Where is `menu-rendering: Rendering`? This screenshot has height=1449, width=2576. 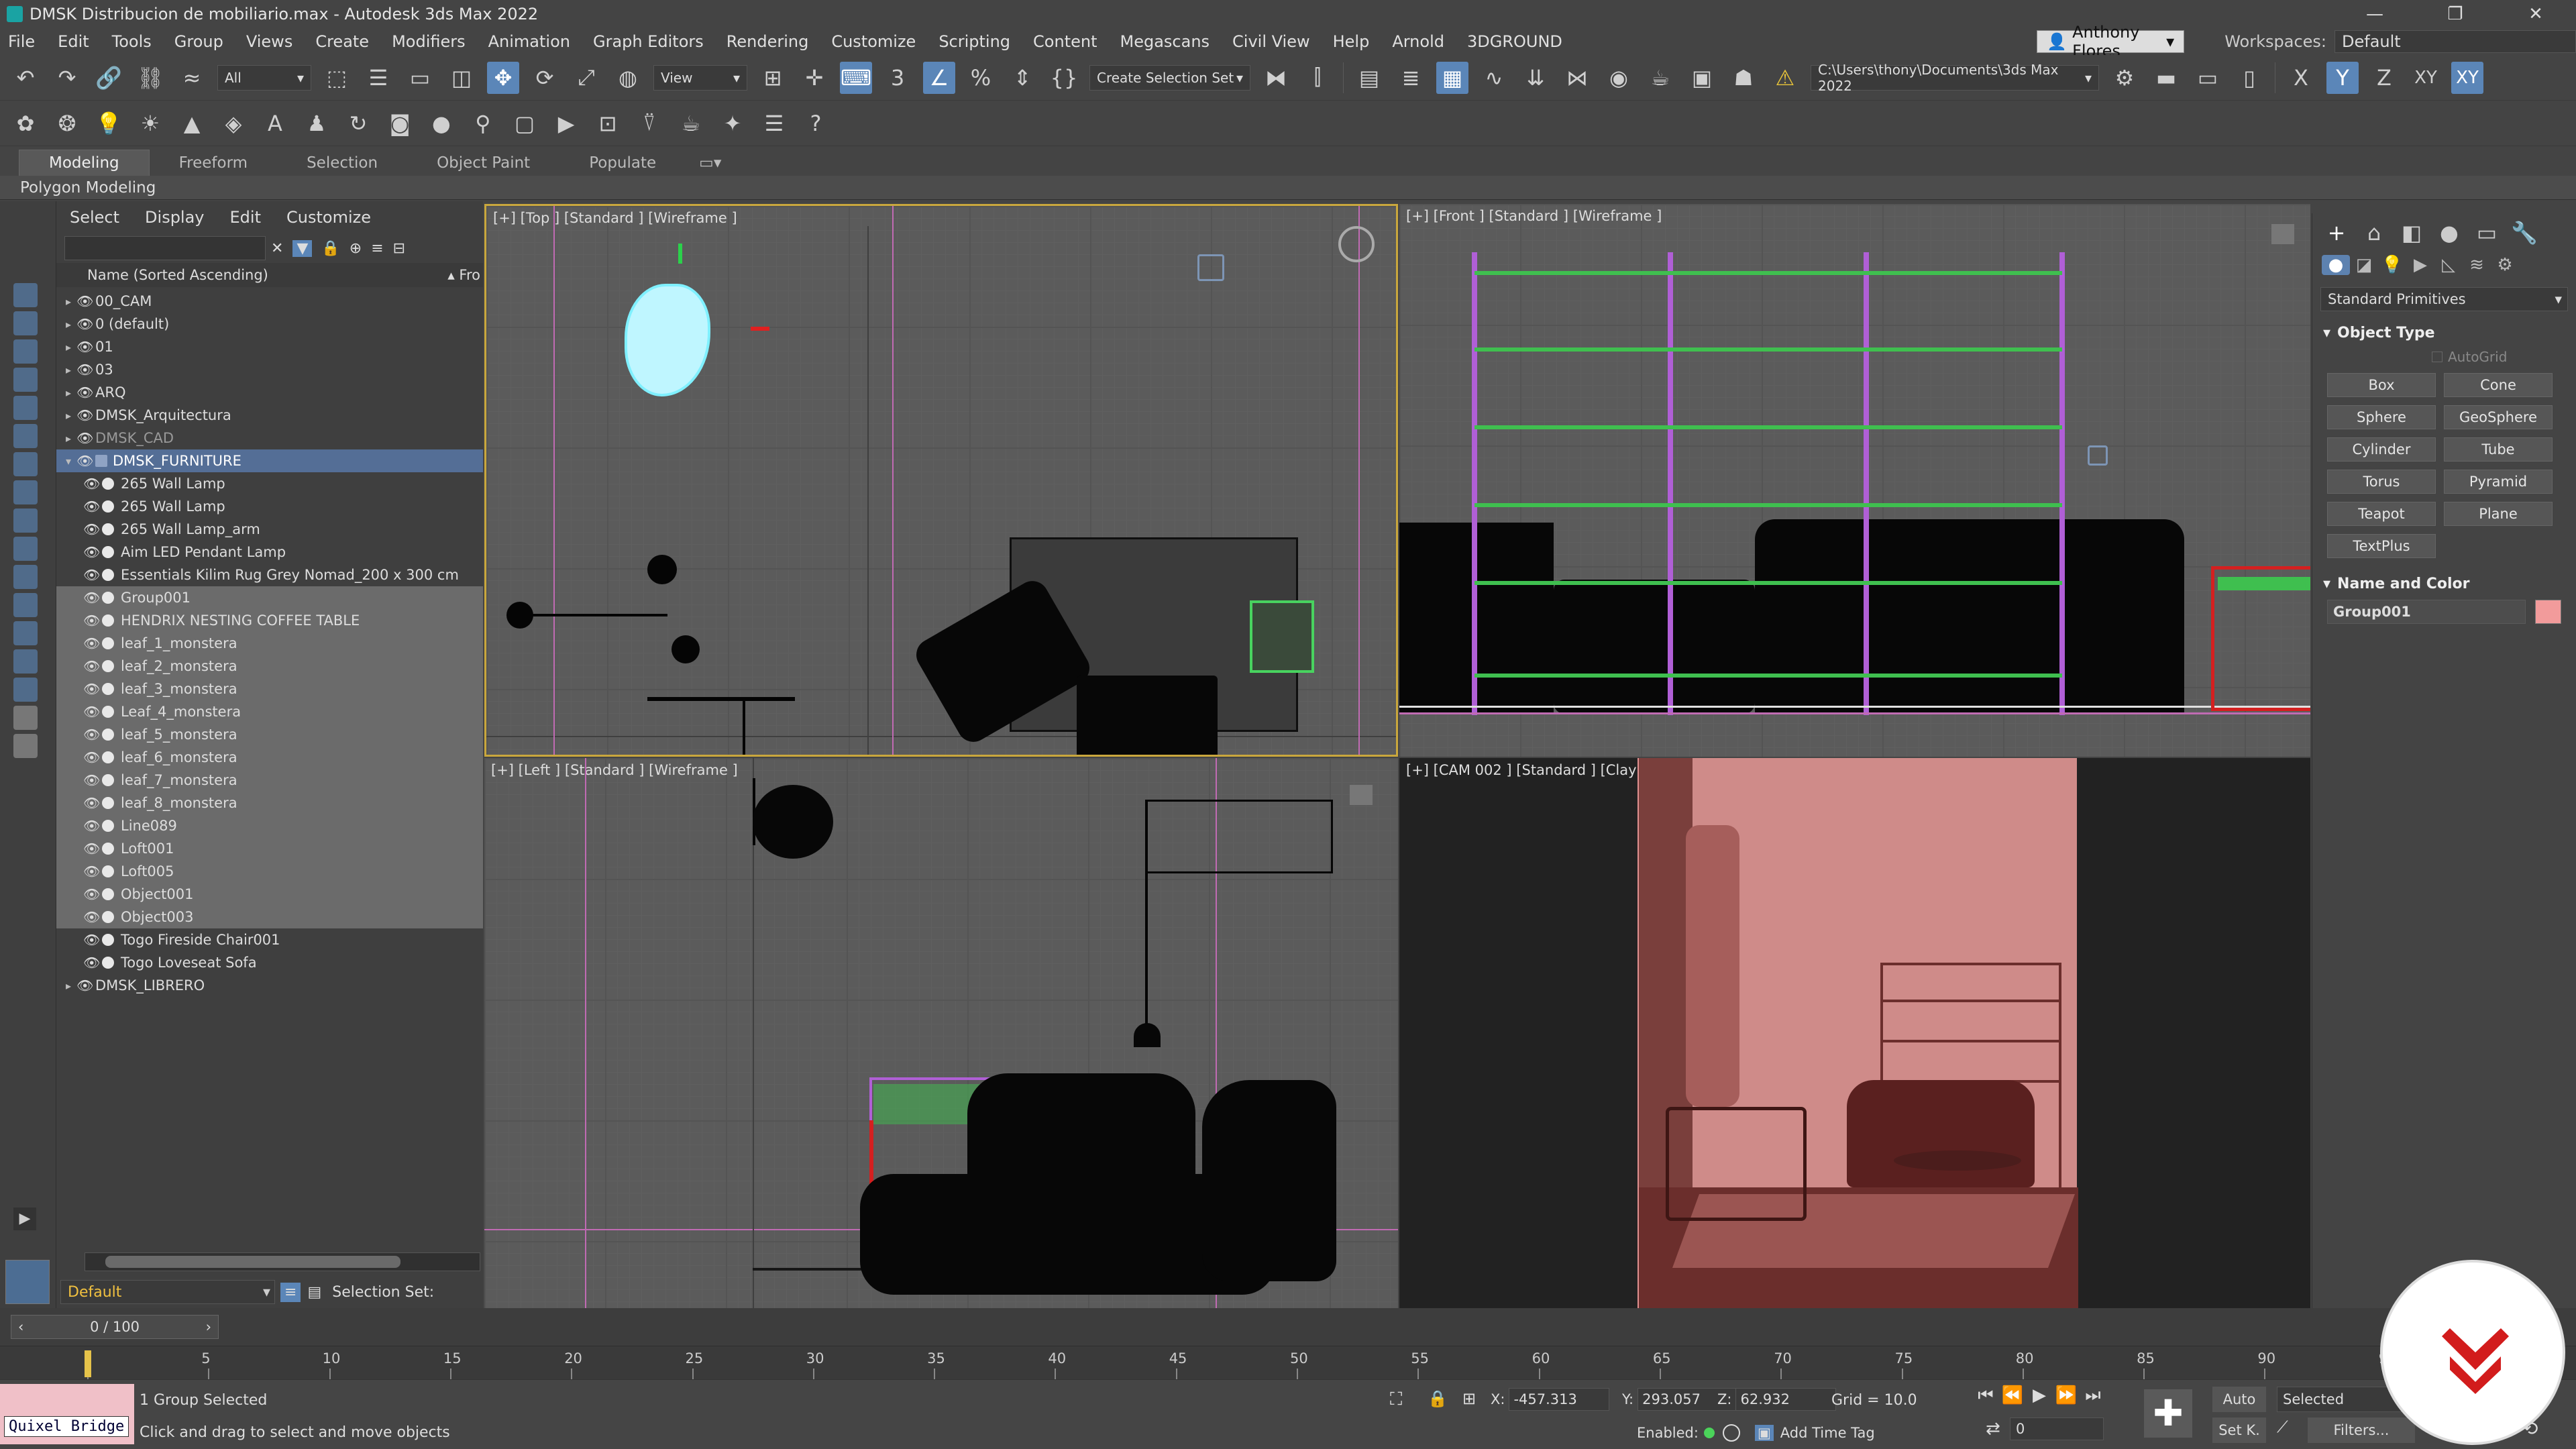
menu-rendering: Rendering is located at coordinates (768, 41).